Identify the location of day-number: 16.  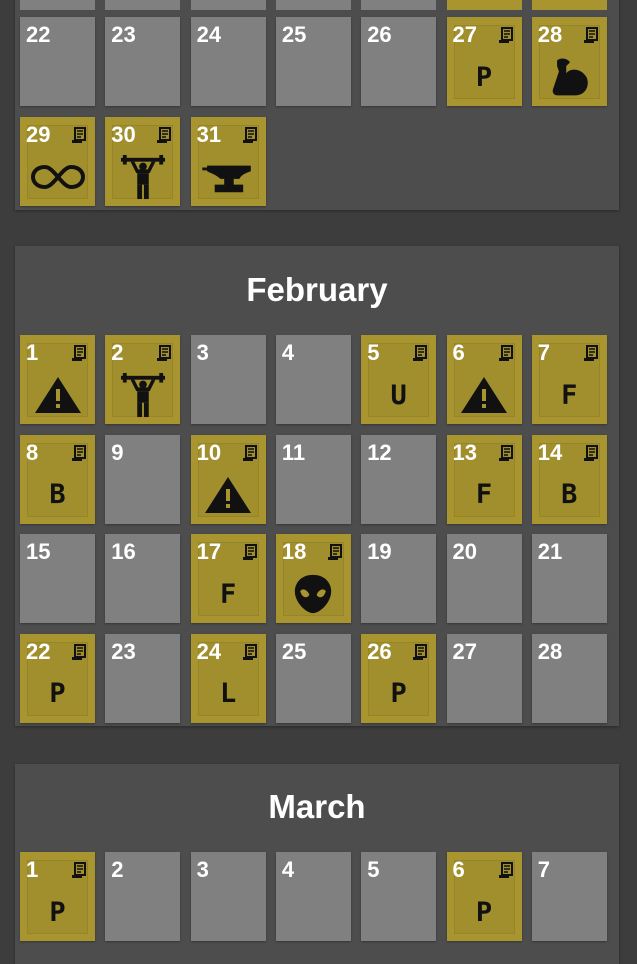
(123, 551).